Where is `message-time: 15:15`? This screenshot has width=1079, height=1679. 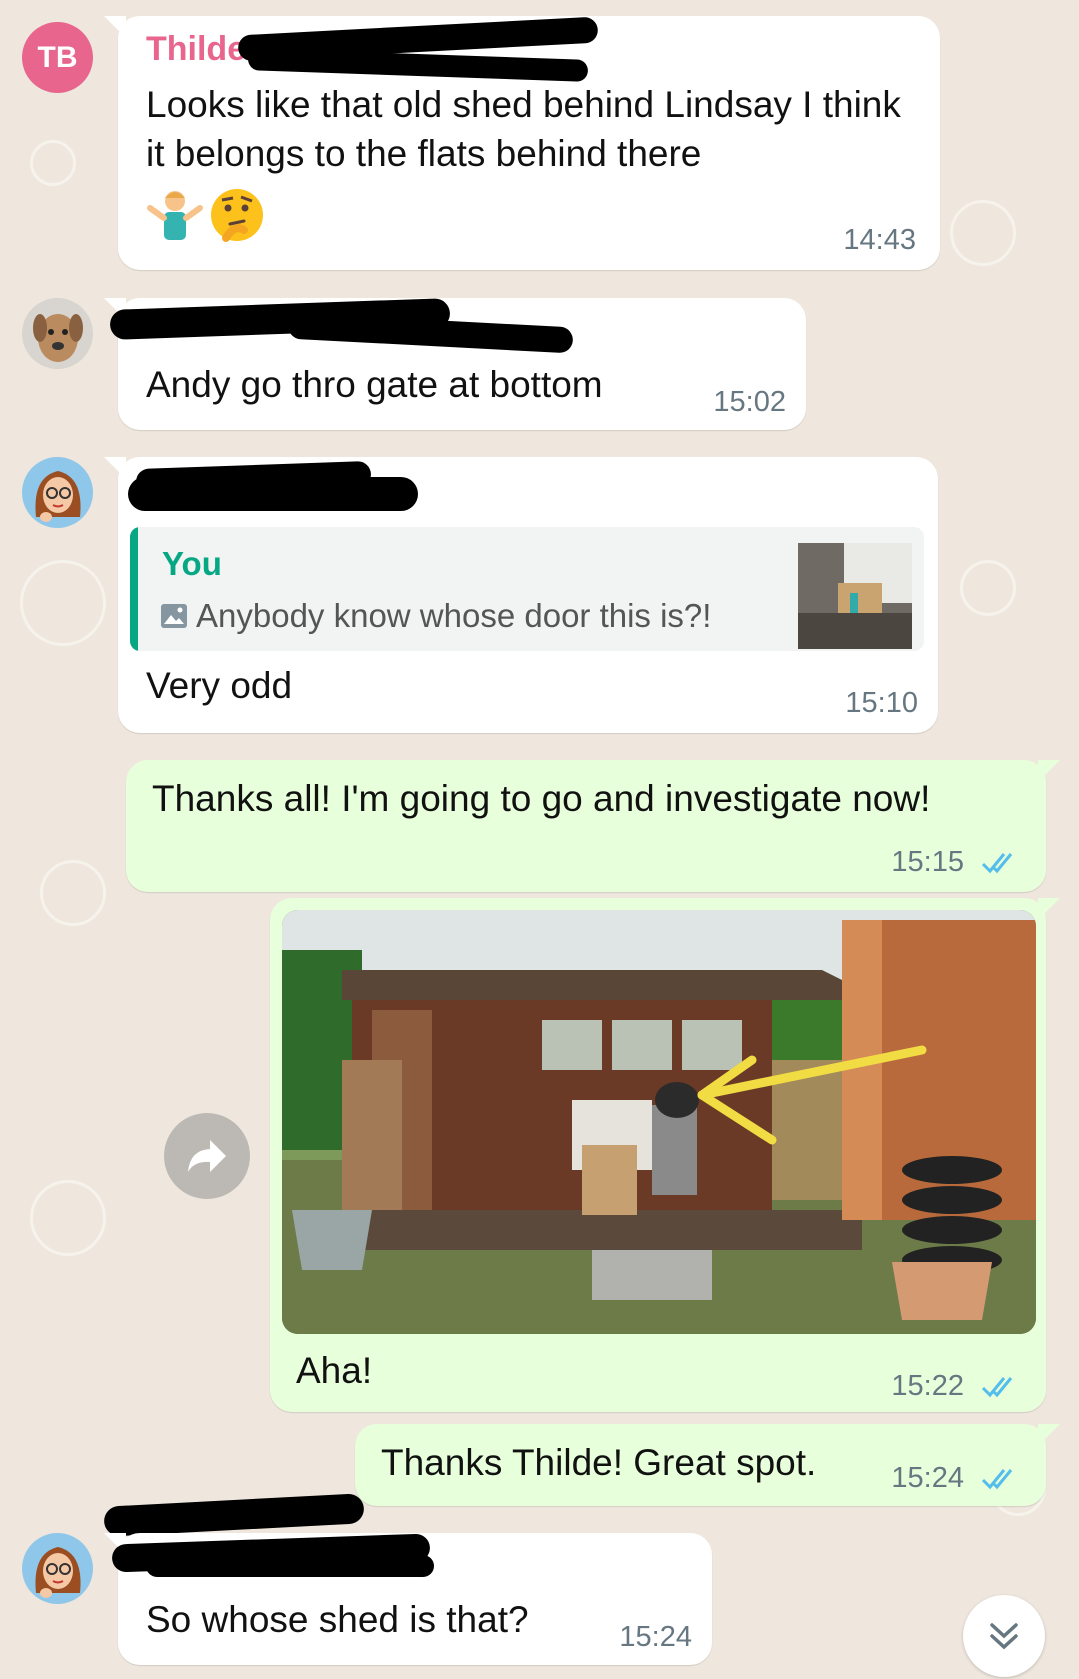
message-time: 15:15 is located at coordinates (927, 862).